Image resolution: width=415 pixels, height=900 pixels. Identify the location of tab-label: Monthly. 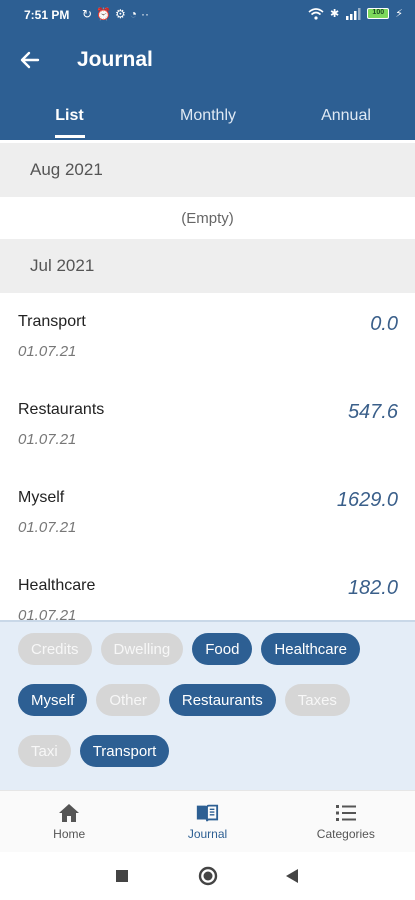
(208, 115).